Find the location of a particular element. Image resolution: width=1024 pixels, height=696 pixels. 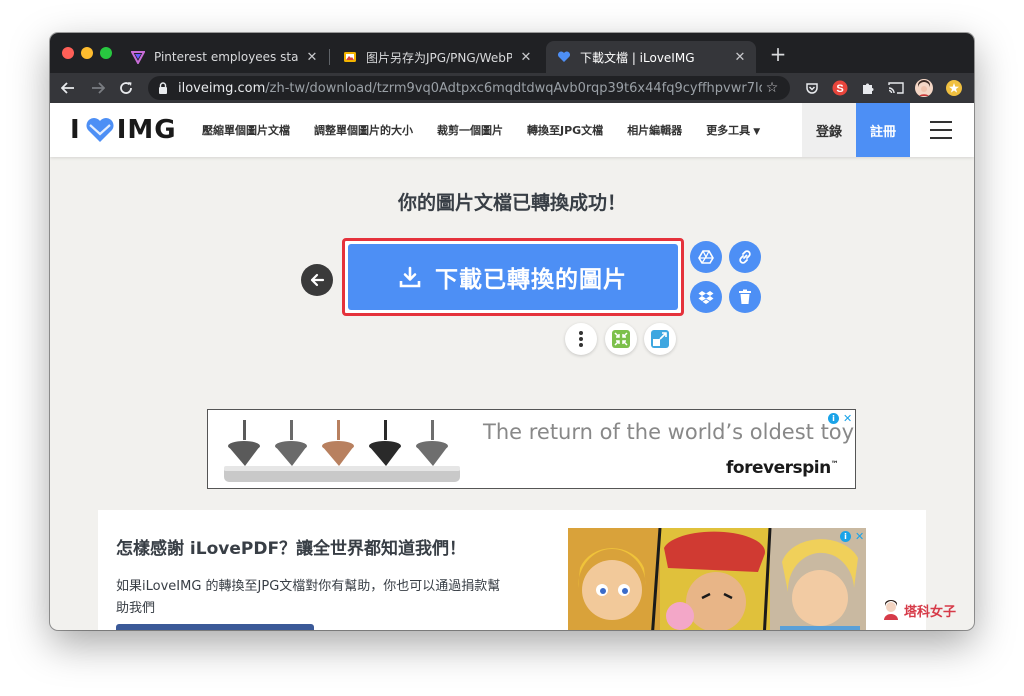

ad-brand-name: foreverspin is located at coordinates (778, 468).